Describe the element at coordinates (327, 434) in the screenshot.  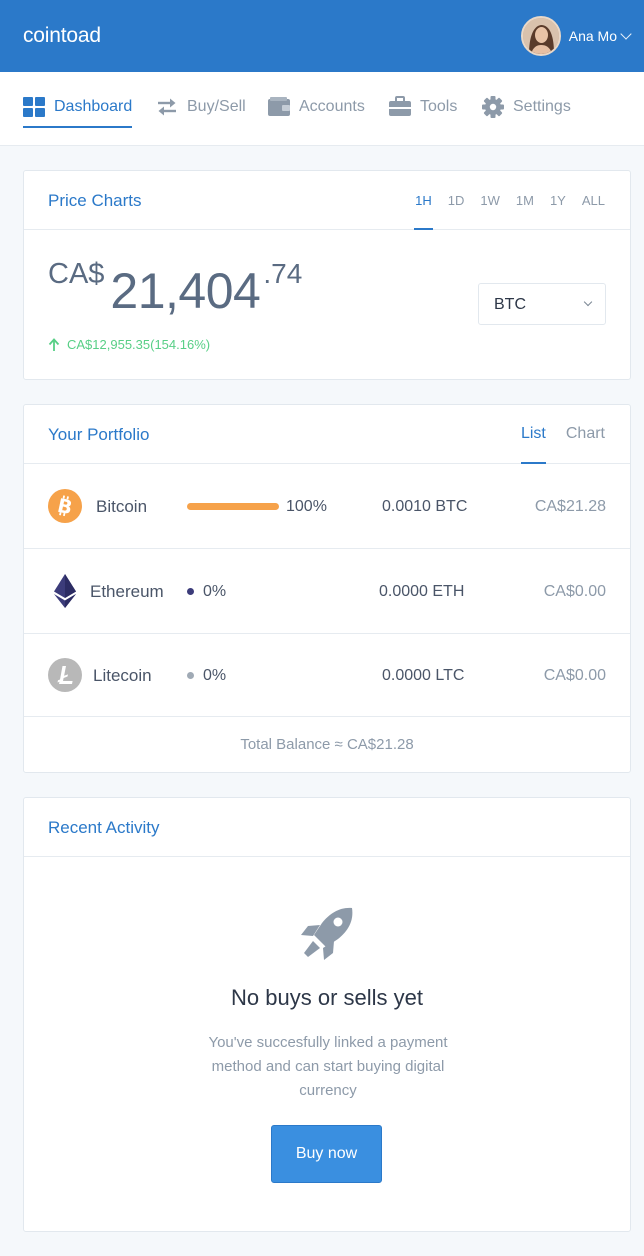
I see `card-header: Your Portfolio List Chart` at that location.